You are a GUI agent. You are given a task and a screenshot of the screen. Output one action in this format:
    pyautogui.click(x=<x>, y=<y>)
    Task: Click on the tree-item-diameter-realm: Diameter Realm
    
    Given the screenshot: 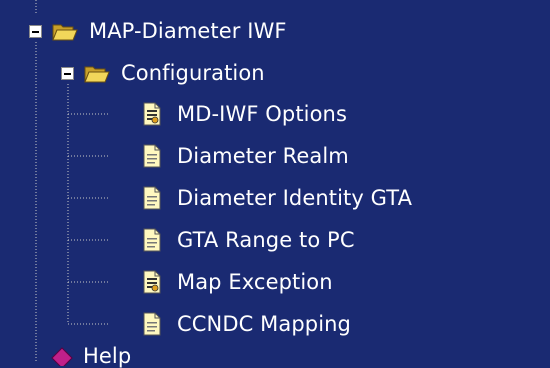 What is the action you would take?
    pyautogui.click(x=247, y=156)
    